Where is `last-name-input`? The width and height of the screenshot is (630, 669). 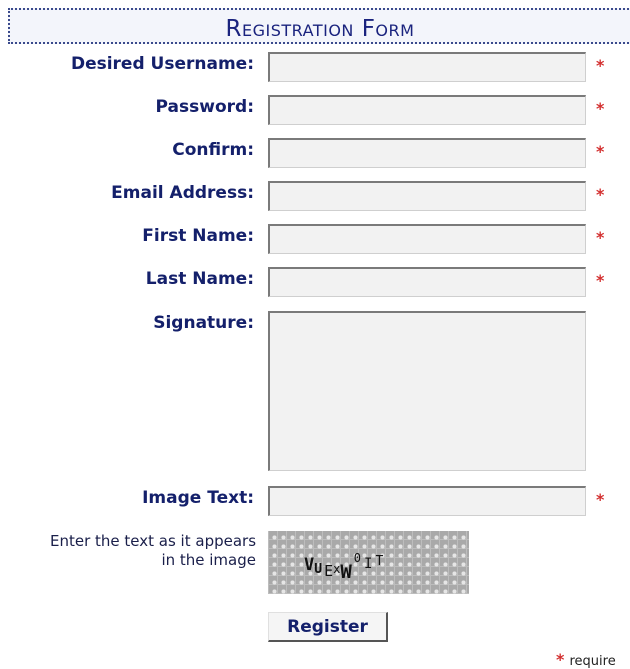
last-name-input is located at coordinates (427, 282).